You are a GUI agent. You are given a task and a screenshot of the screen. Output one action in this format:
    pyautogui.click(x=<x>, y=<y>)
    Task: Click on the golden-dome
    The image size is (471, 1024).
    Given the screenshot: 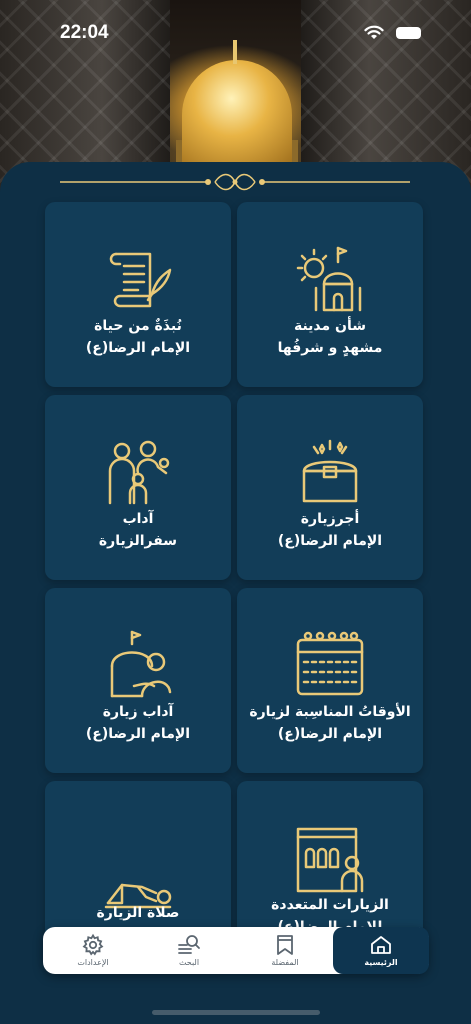 What is the action you would take?
    pyautogui.click(x=237, y=115)
    